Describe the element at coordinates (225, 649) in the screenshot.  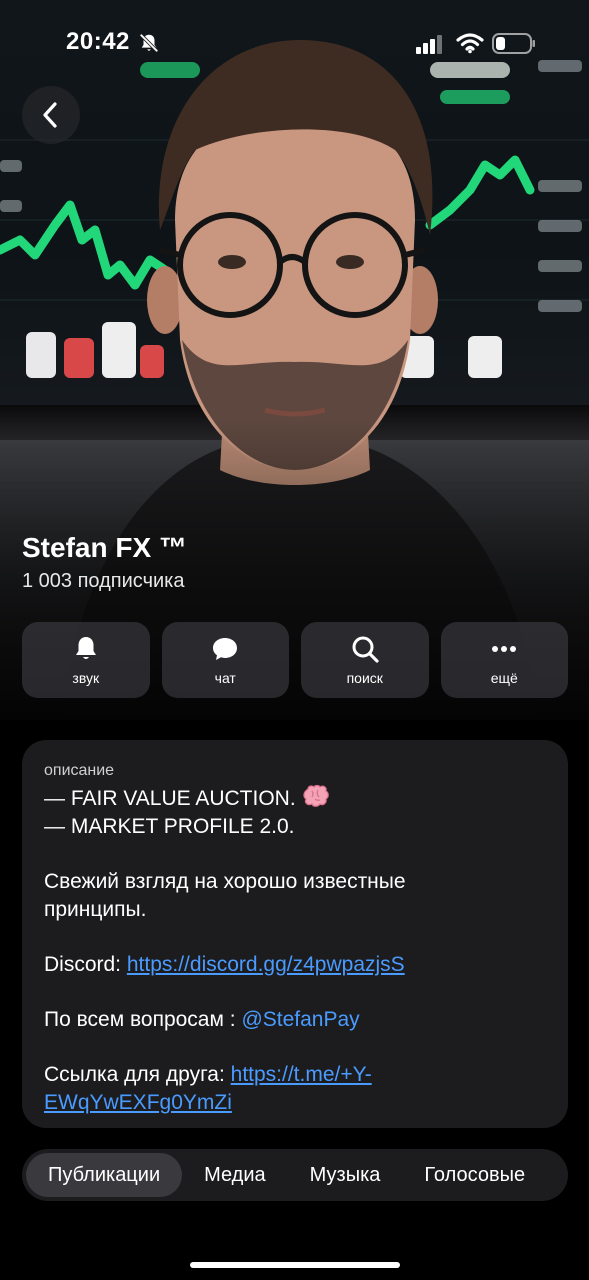
I see `chat-bubble-icon` at that location.